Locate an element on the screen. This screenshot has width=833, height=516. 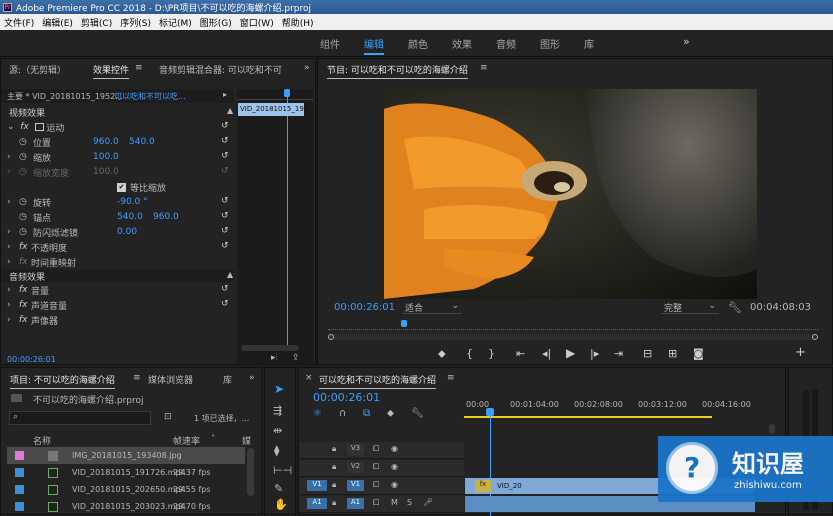
motion-row: ⌄ fx 运动 is located at coordinates (35, 127).